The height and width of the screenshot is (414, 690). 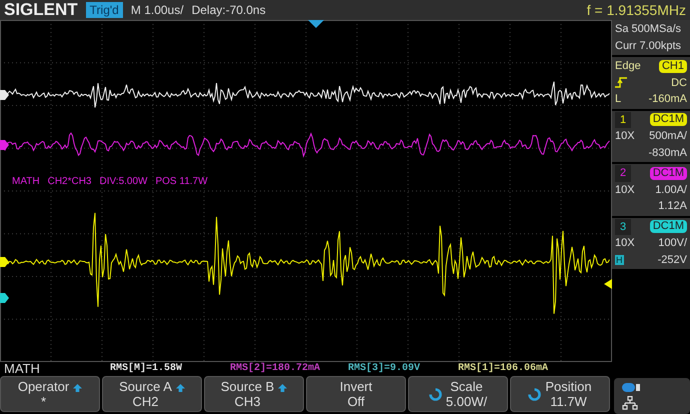 What do you see at coordinates (22, 369) in the screenshot?
I see `menu-title: MATH` at bounding box center [22, 369].